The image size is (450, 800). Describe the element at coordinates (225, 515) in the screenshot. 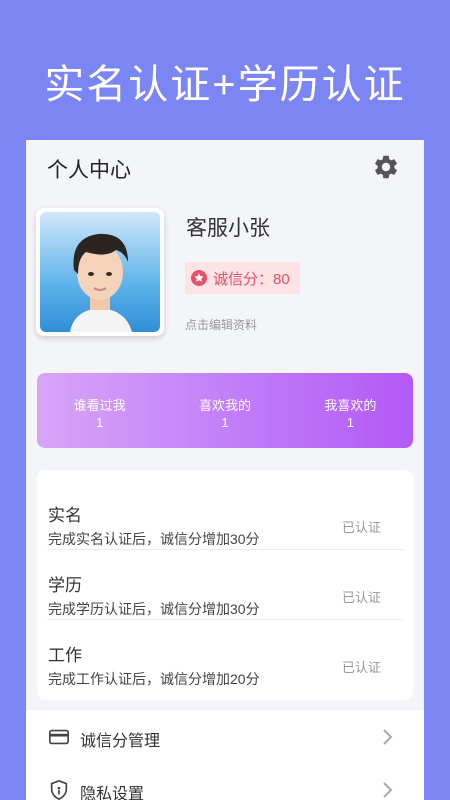

I see `verification-row-realname: 实名 完成实名认证后，诚信分增加30分 已认证` at that location.